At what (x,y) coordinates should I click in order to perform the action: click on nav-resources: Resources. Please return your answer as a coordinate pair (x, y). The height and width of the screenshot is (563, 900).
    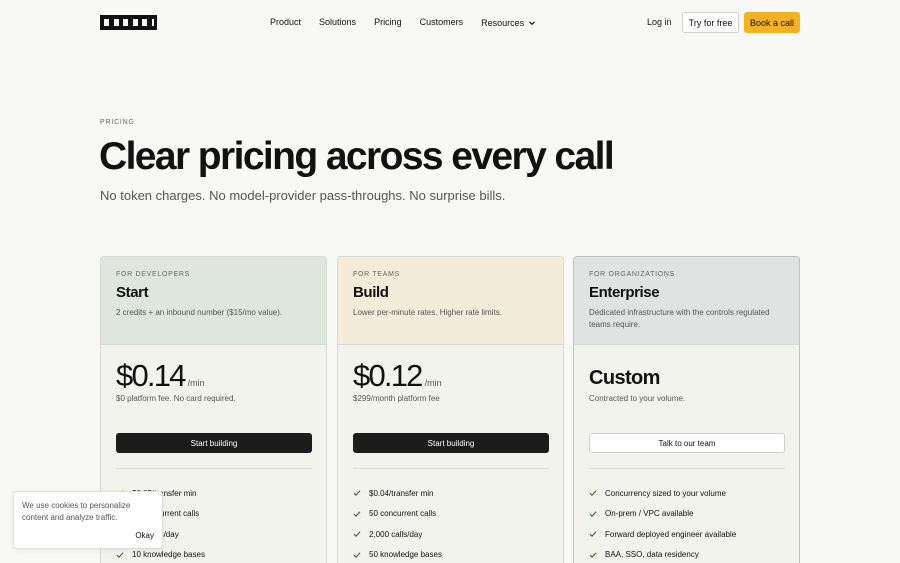
    Looking at the image, I should click on (508, 23).